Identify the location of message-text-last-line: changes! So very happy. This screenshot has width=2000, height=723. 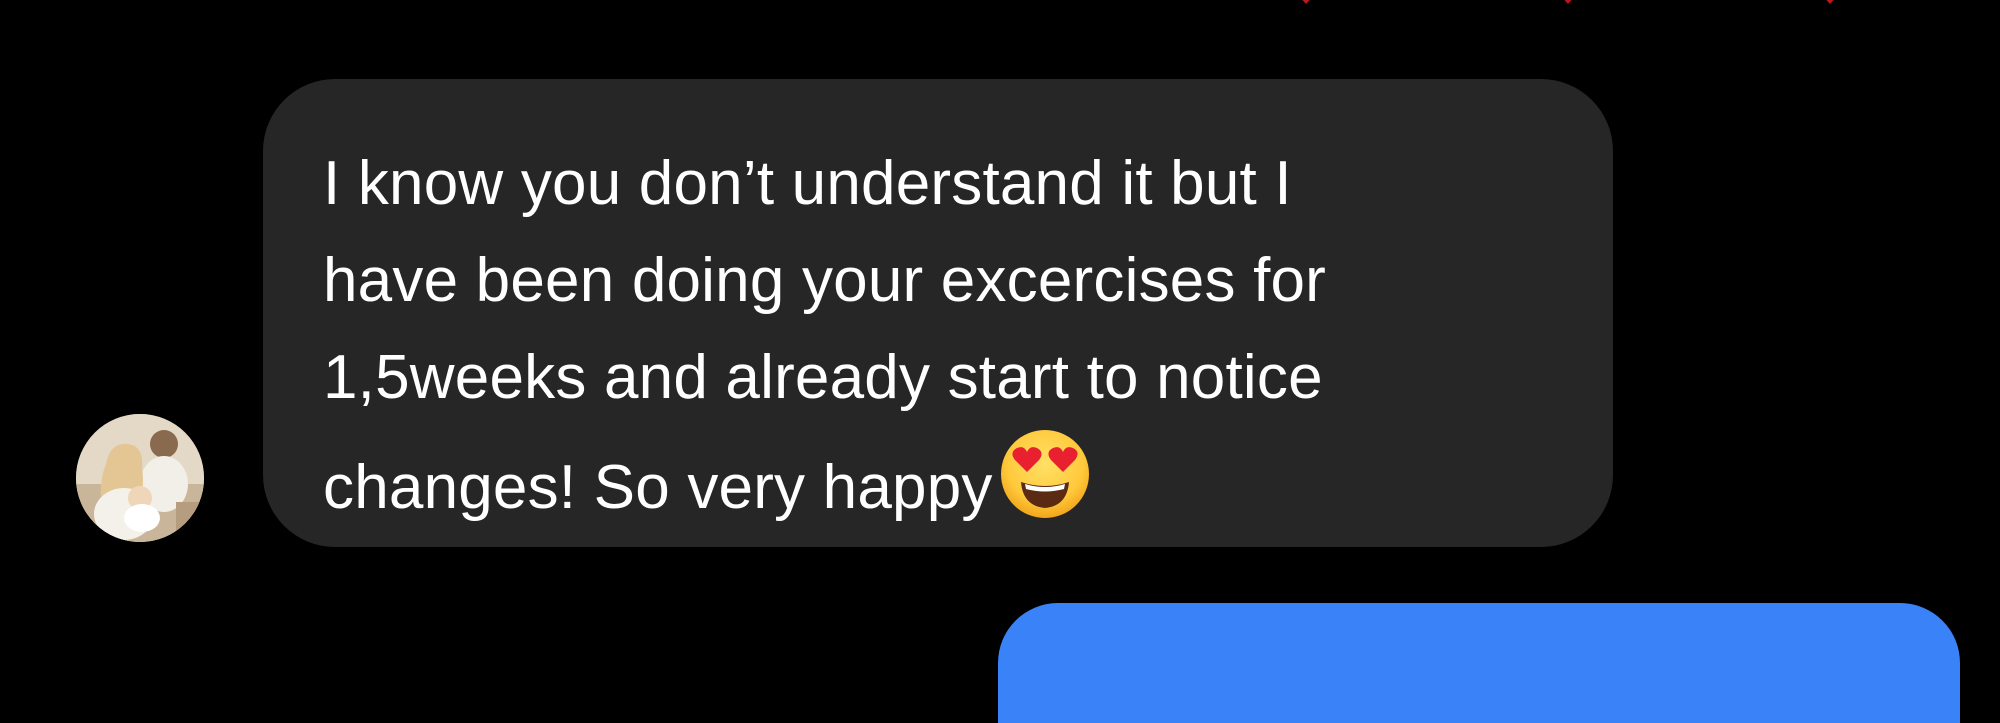
(938, 481).